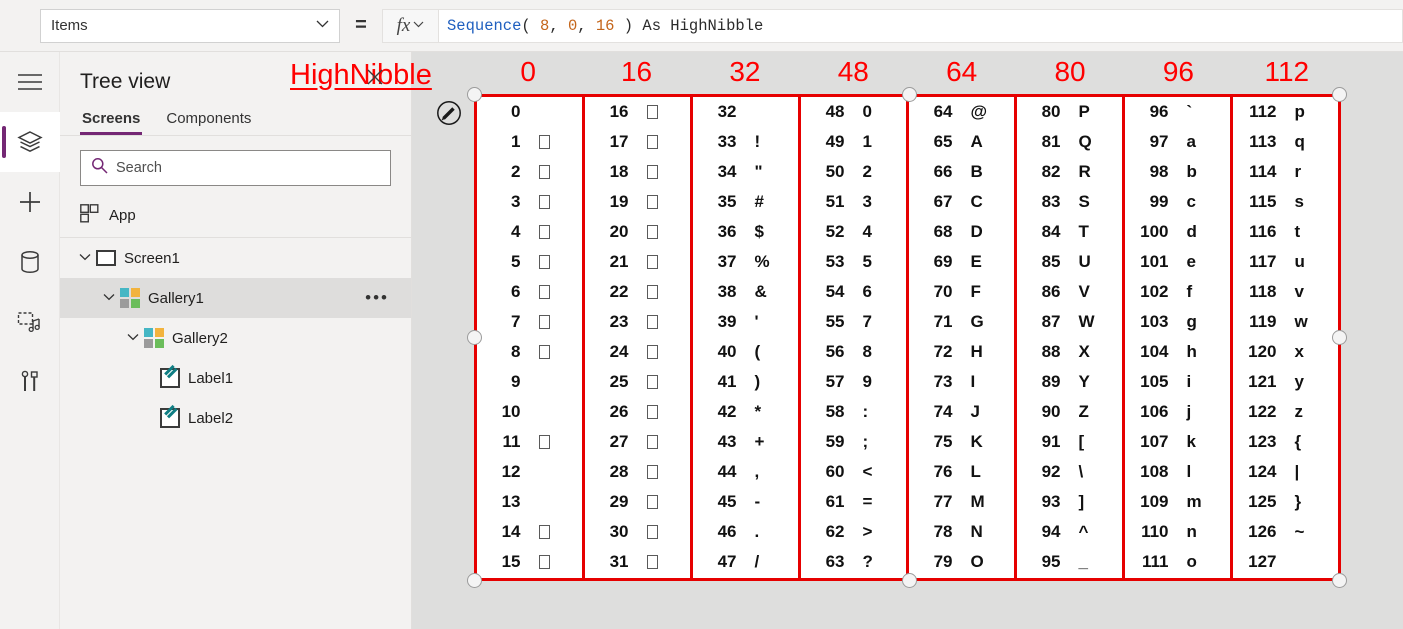 The height and width of the screenshot is (629, 1403). I want to click on tree-node-screen1: Screen1, so click(235, 258).